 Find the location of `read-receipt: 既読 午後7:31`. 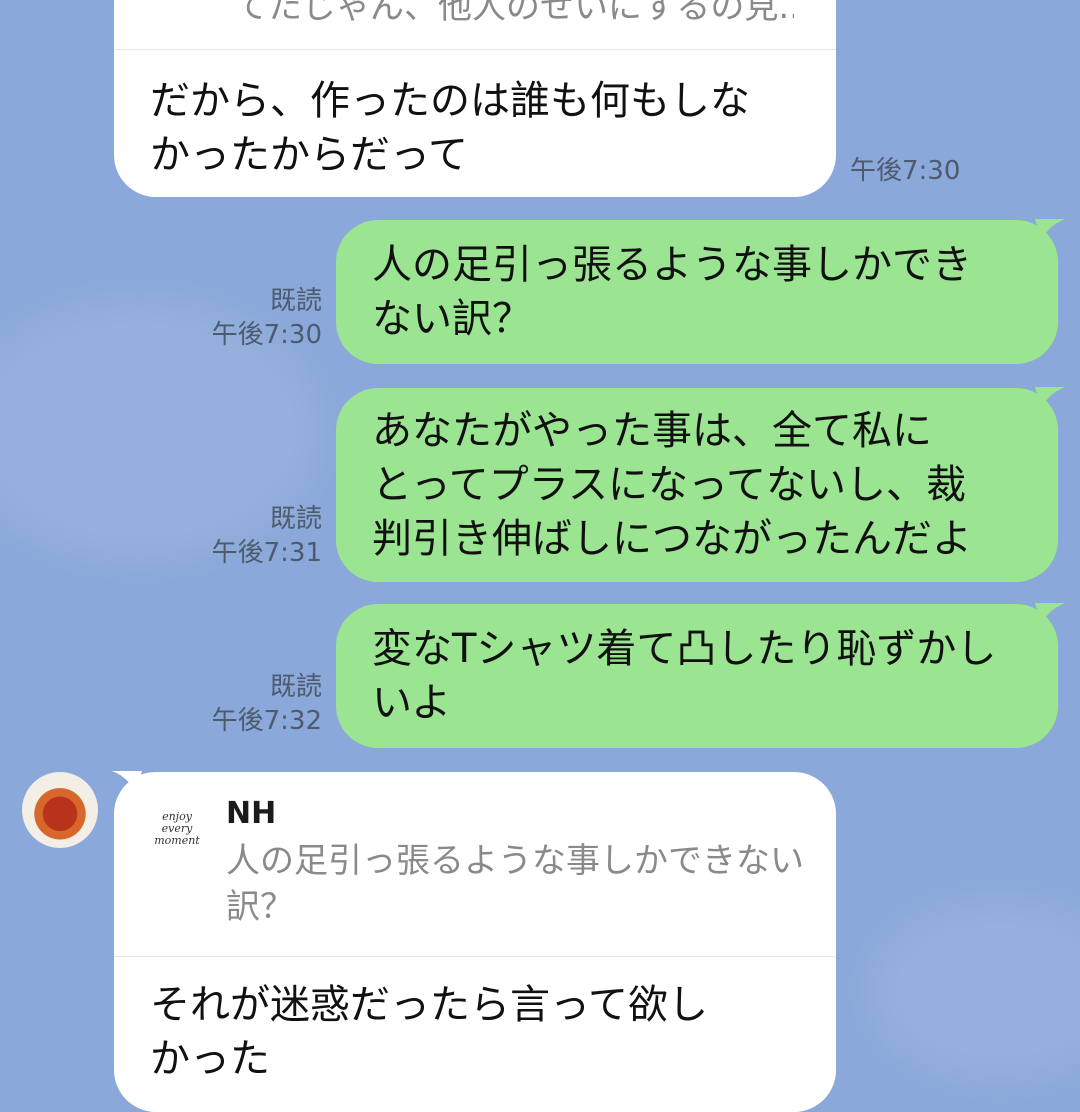

read-receipt: 既読 午後7:31 is located at coordinates (246, 536).